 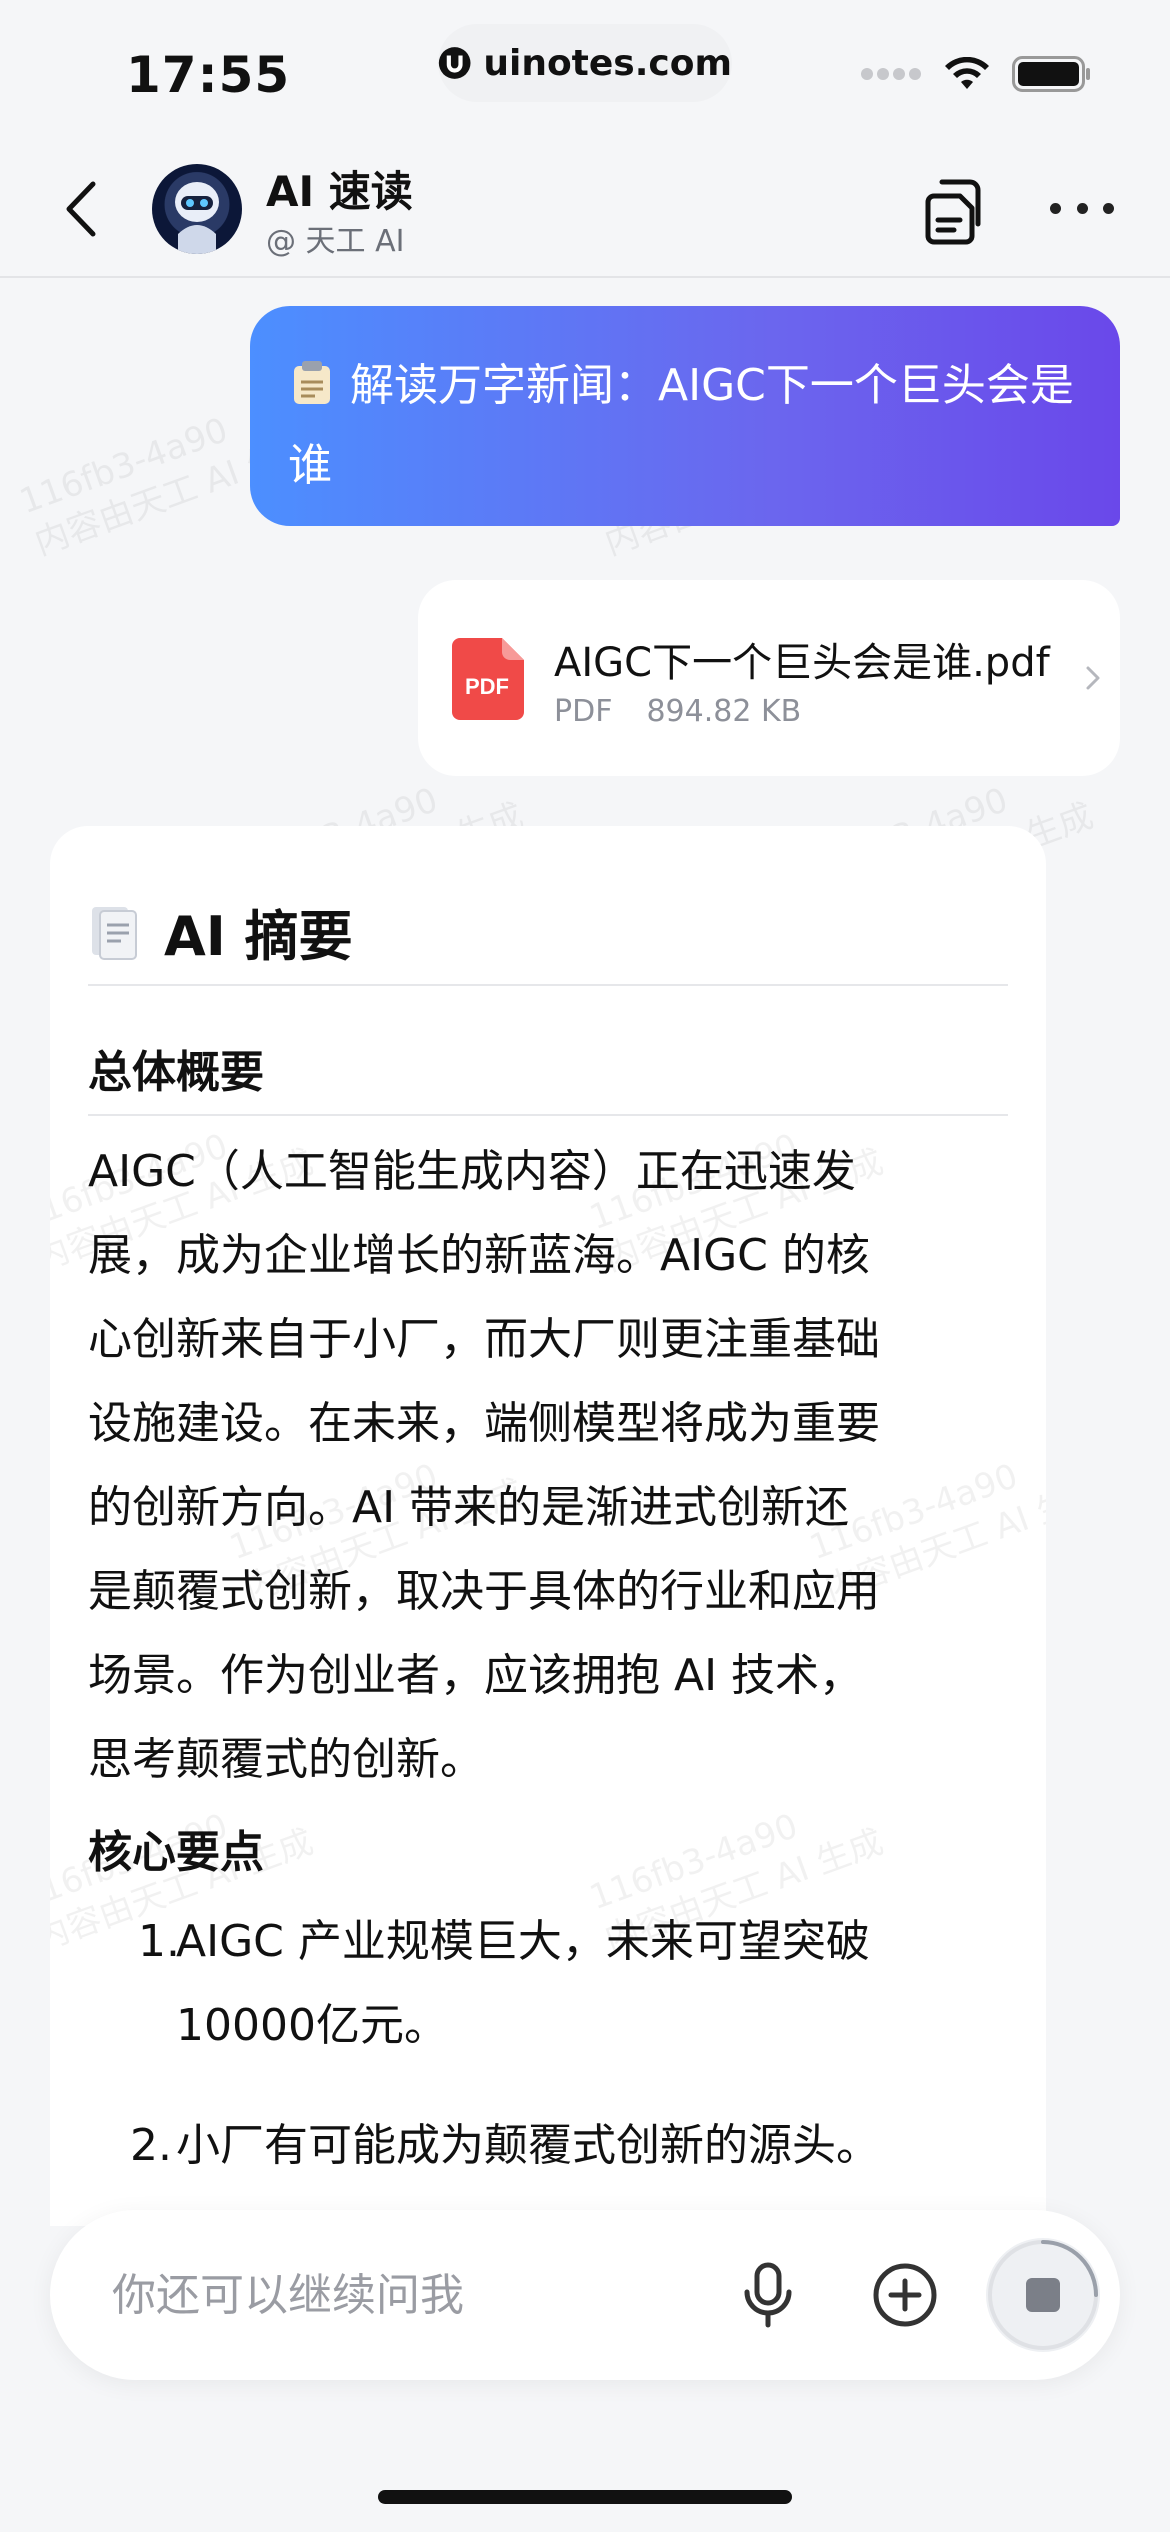 I want to click on chevron-left-icon, so click(x=81, y=209).